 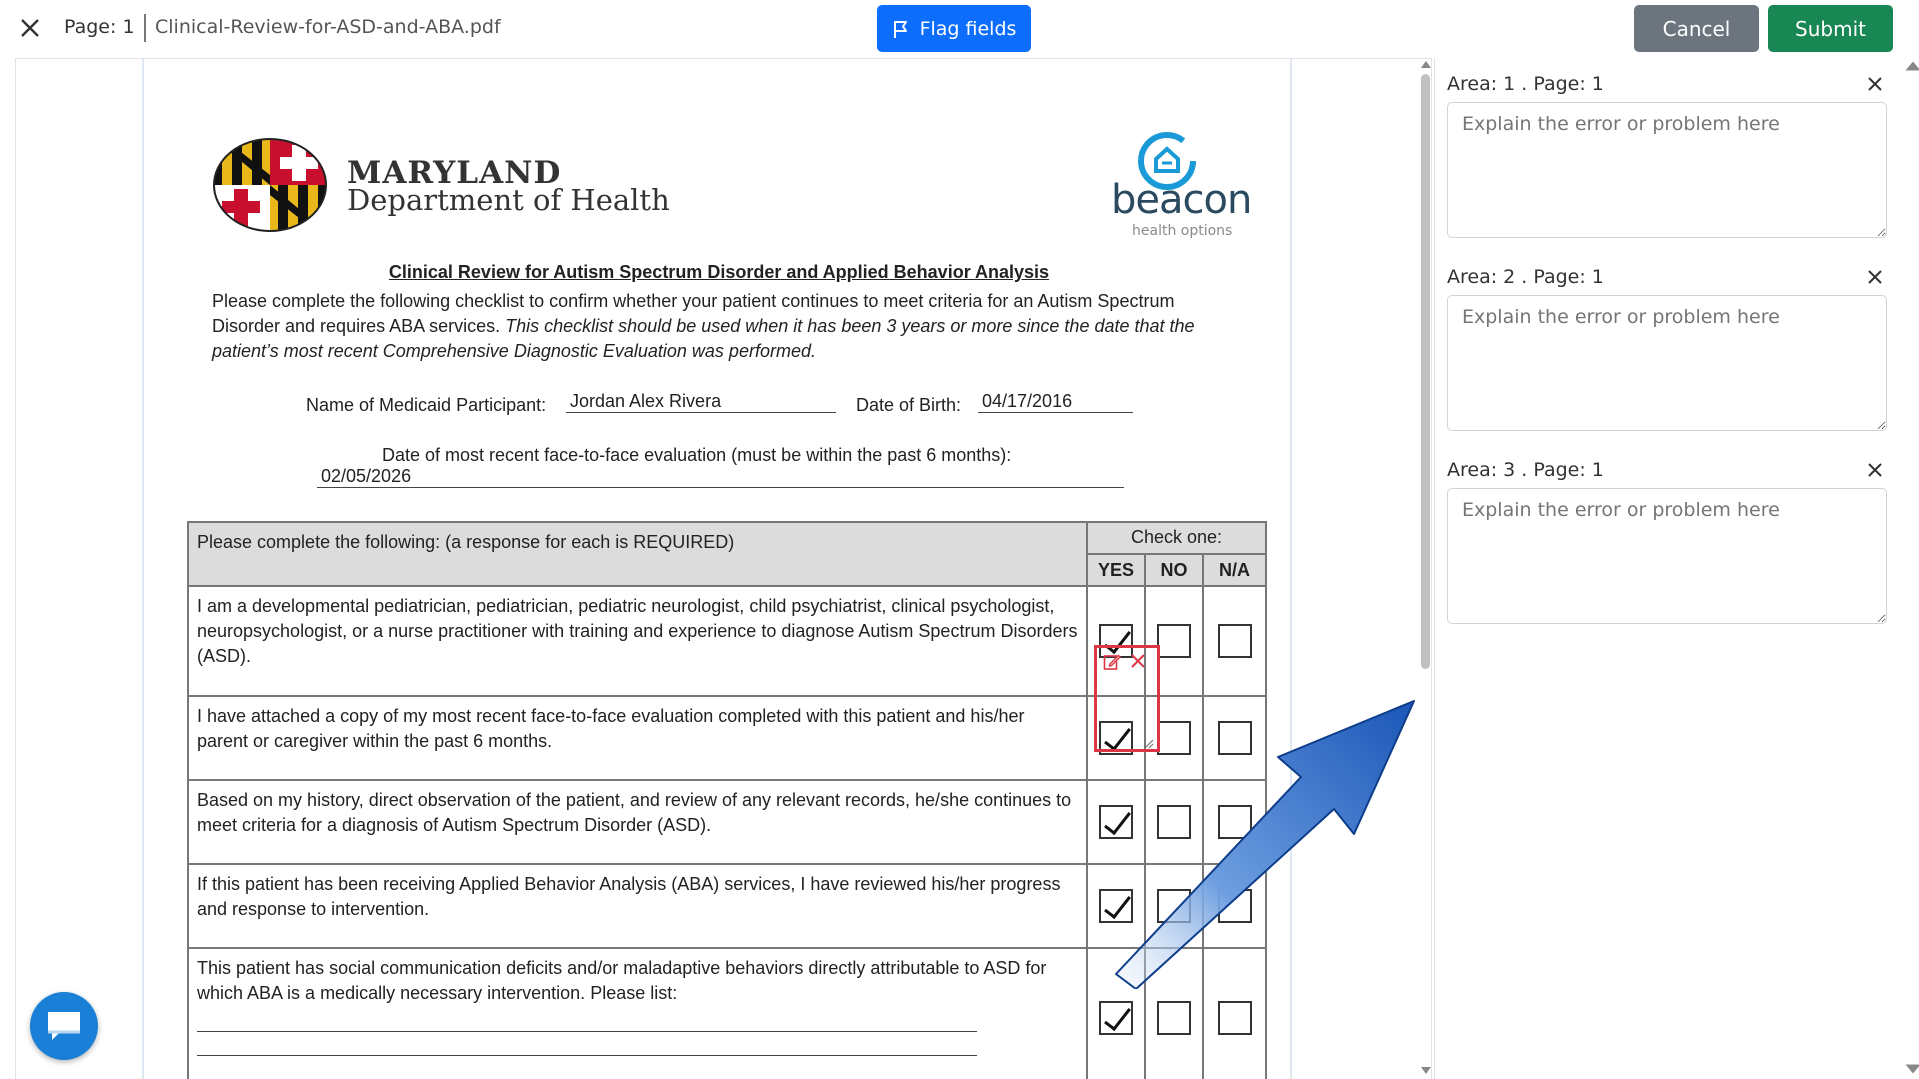 I want to click on viewer-scrollbar, so click(x=1424, y=569).